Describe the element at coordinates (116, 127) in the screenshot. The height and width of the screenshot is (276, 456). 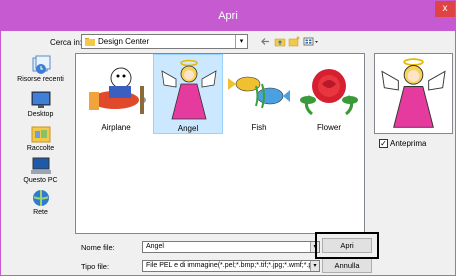
I see `file-name: Airplane` at that location.